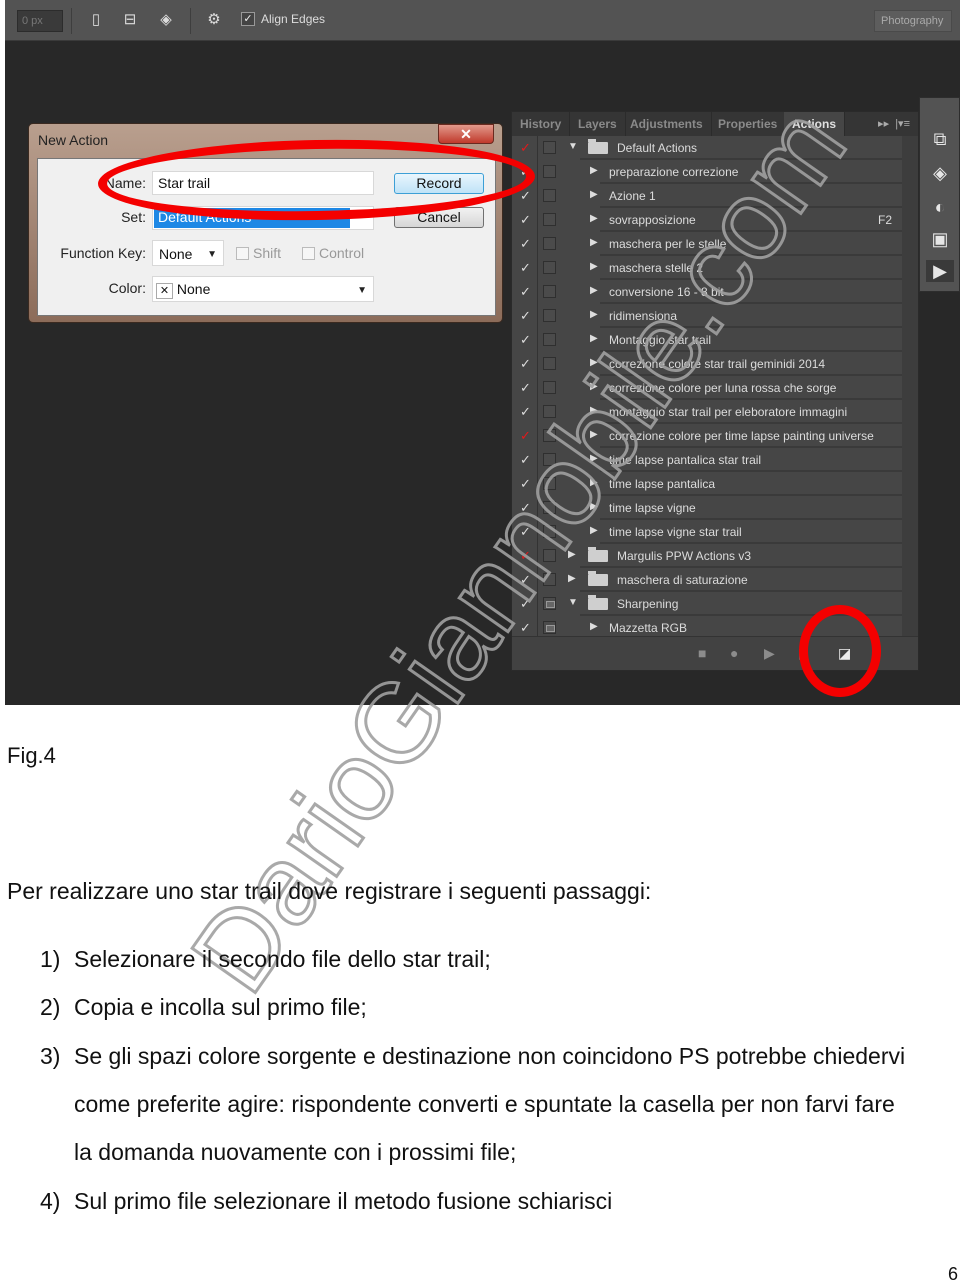  I want to click on align-top-icon: ▯, so click(96, 20).